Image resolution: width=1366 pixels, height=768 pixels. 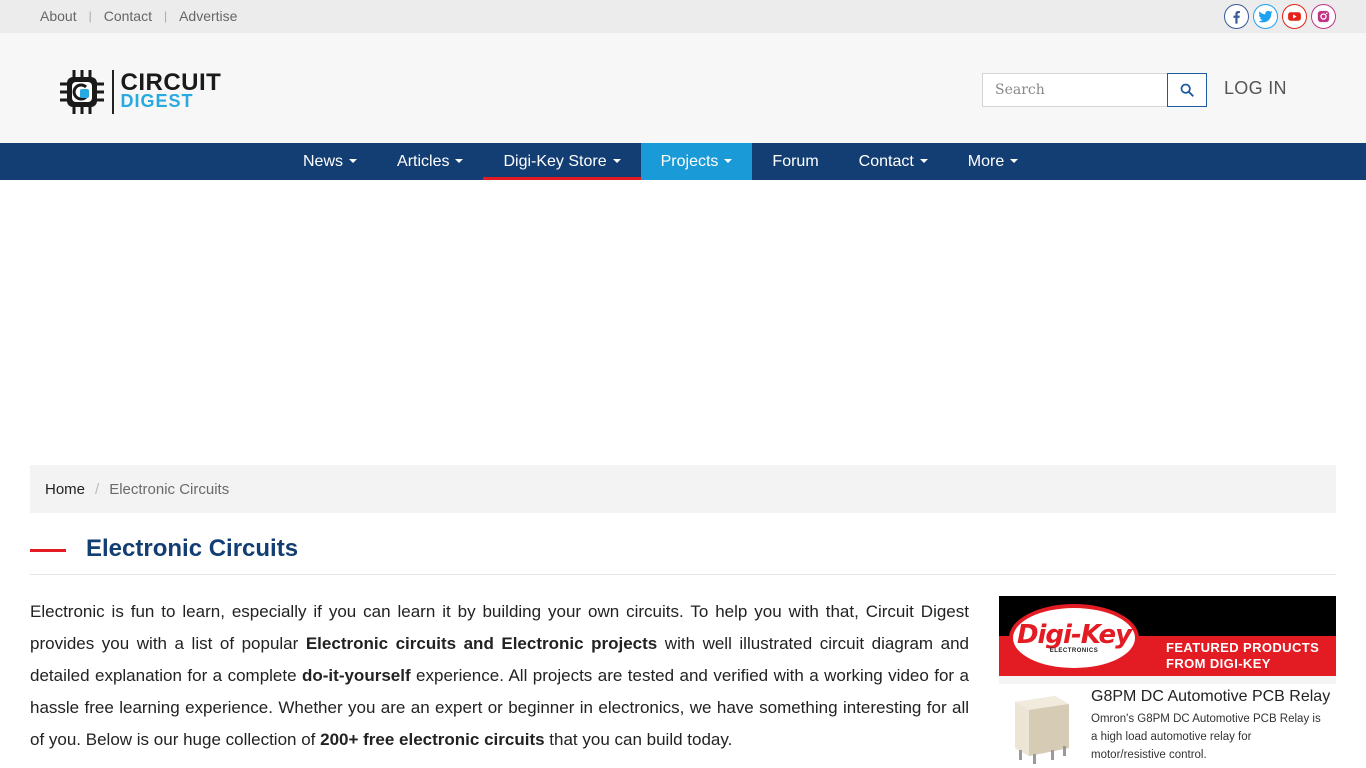 What do you see at coordinates (1265, 16) in the screenshot?
I see `twitter-icon` at bounding box center [1265, 16].